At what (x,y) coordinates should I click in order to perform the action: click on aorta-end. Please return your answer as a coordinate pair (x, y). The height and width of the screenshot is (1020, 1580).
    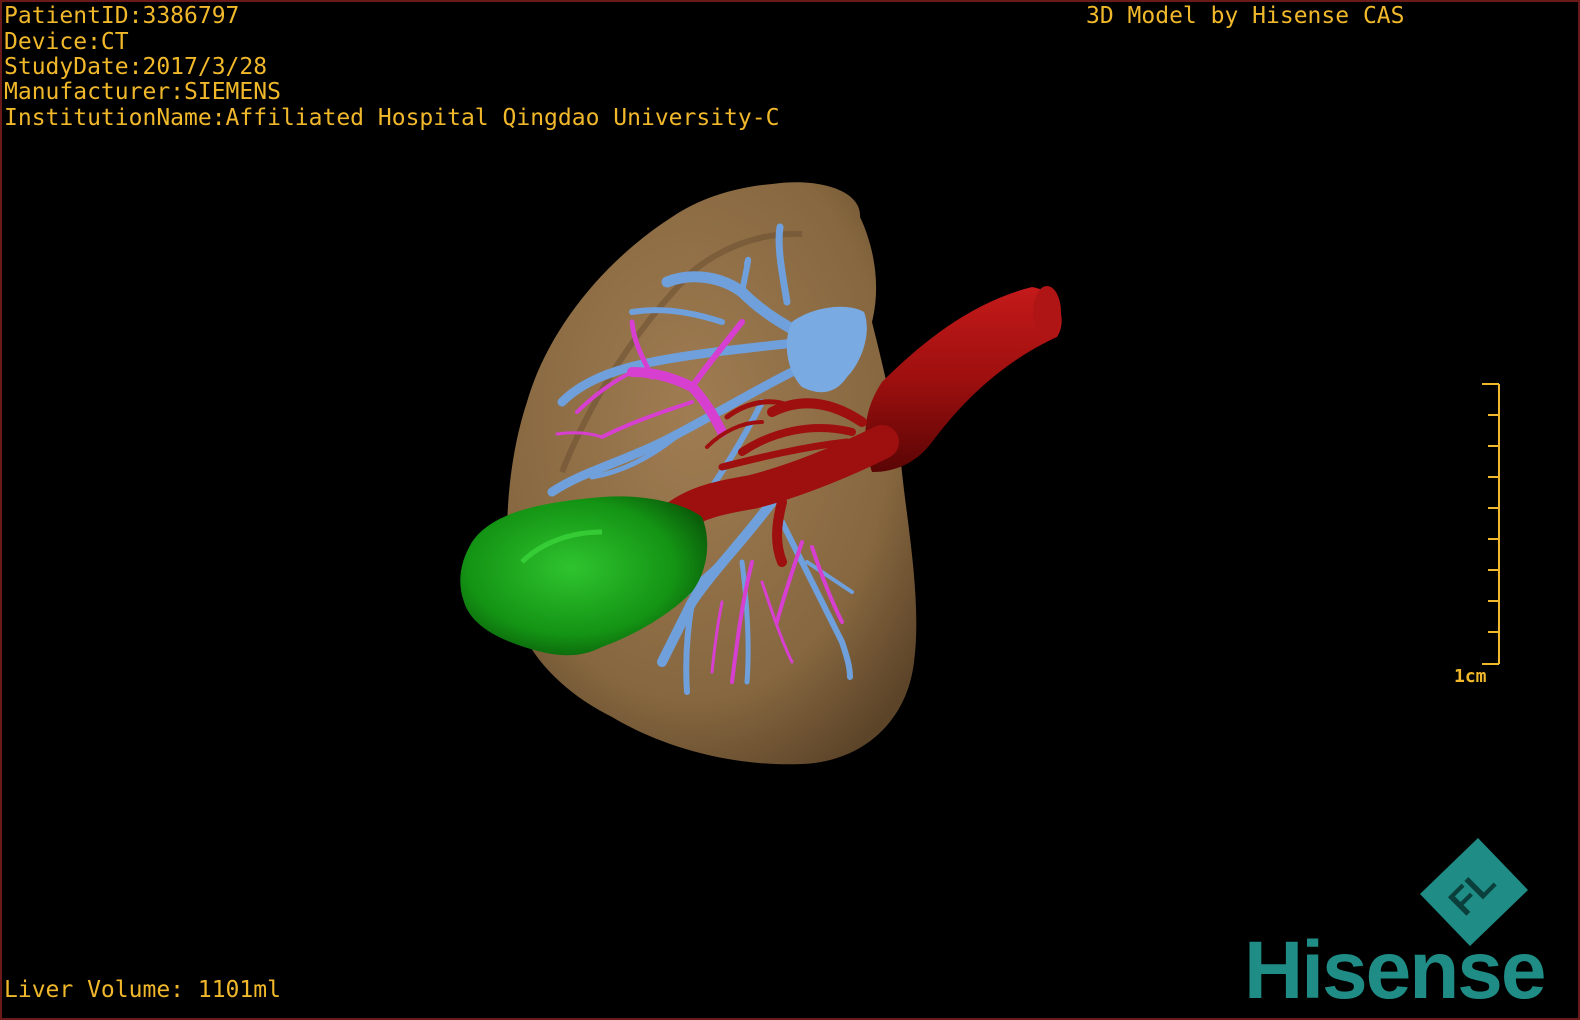
    Looking at the image, I should click on (1047, 312).